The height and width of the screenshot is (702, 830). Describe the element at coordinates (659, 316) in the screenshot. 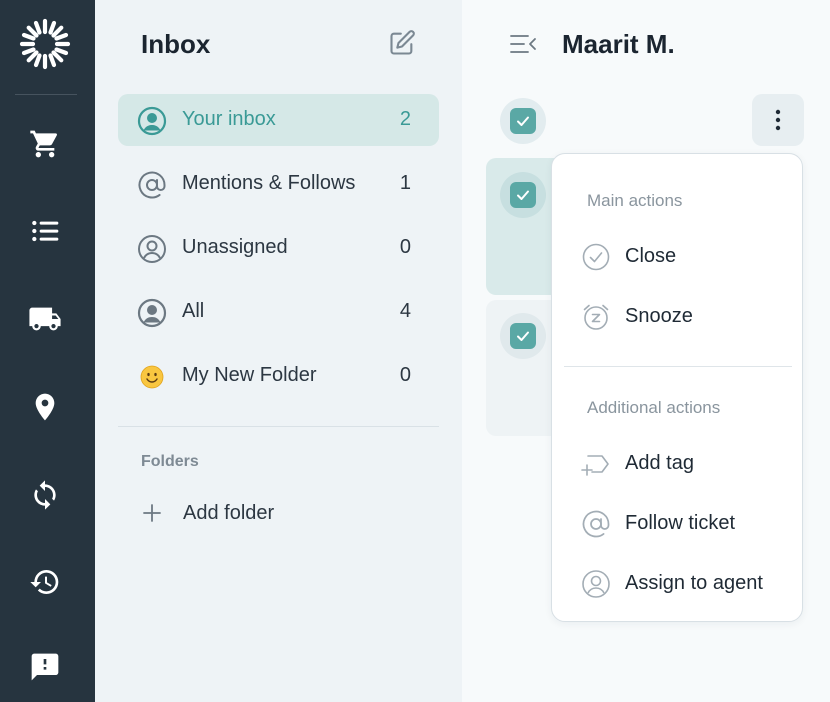

I see `menu-item-label: Snooze` at that location.